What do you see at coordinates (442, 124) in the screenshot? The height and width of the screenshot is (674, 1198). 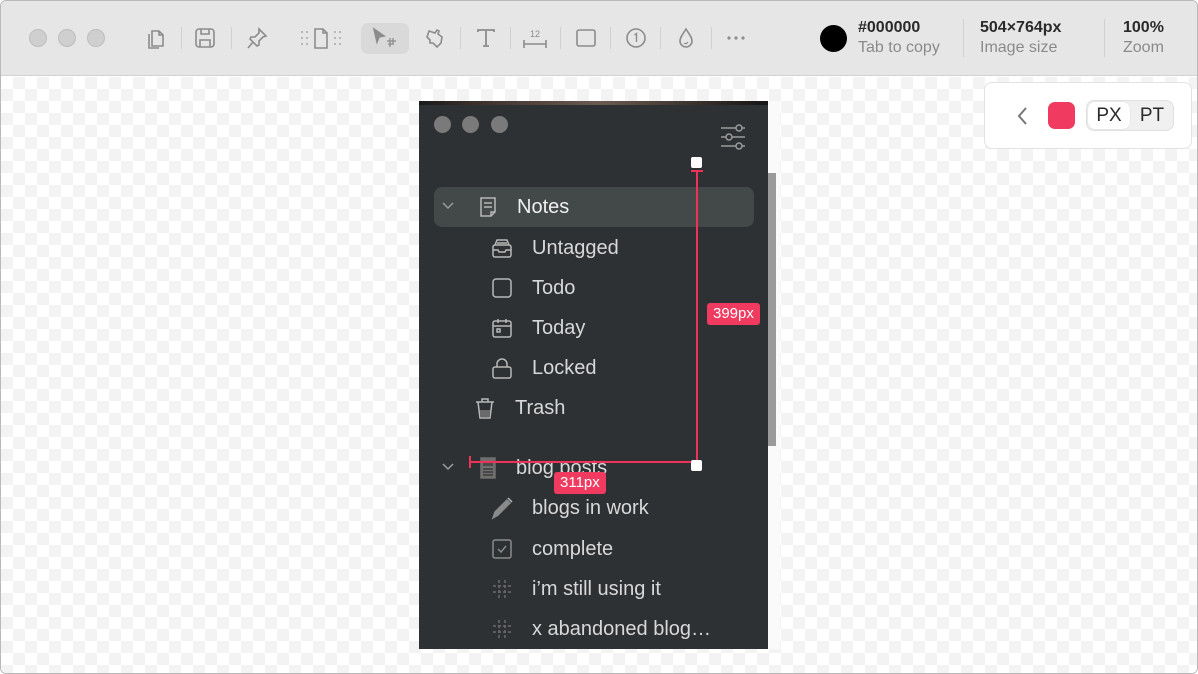 I see `captured-close-dot` at bounding box center [442, 124].